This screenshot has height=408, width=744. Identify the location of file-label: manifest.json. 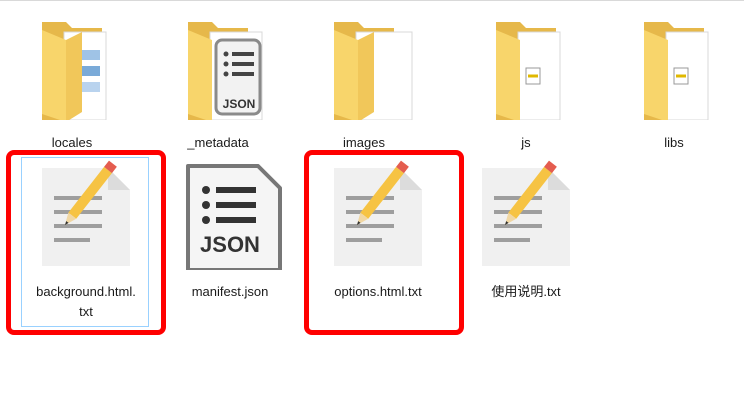
(230, 291).